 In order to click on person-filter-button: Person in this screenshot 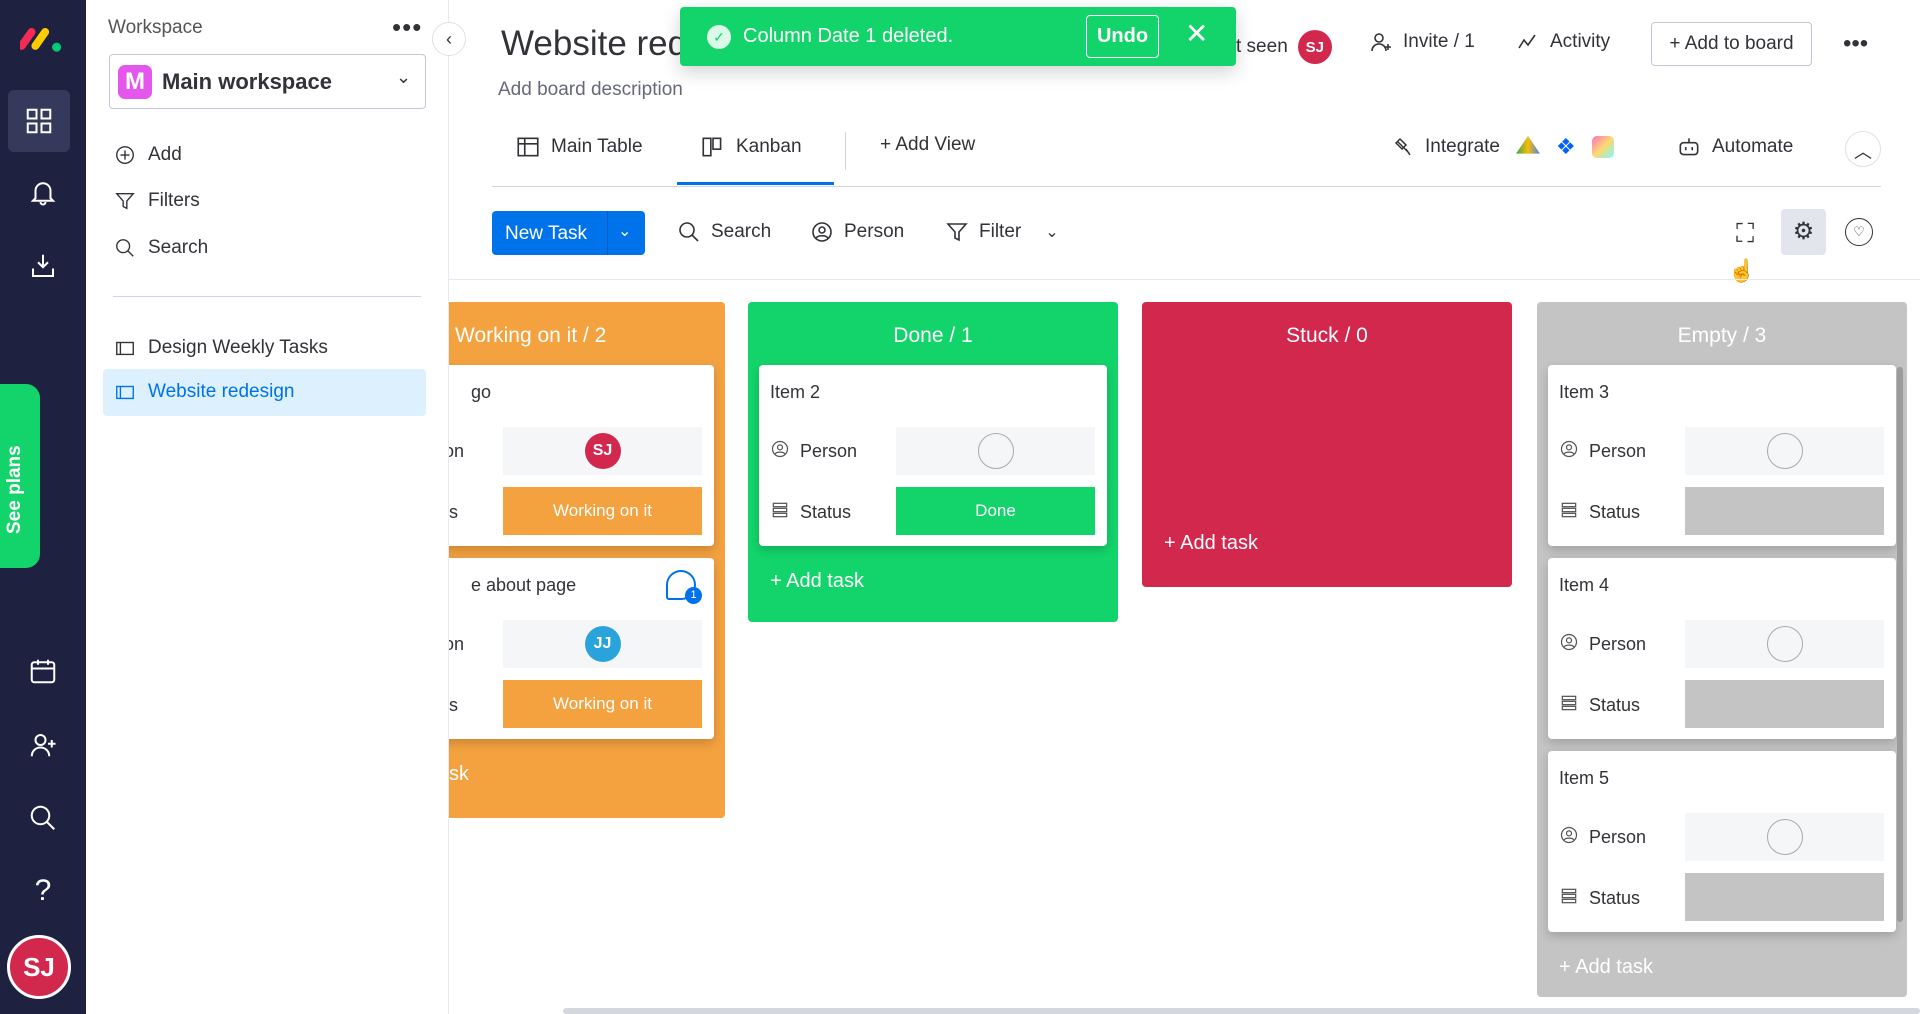, I will do `click(857, 232)`.